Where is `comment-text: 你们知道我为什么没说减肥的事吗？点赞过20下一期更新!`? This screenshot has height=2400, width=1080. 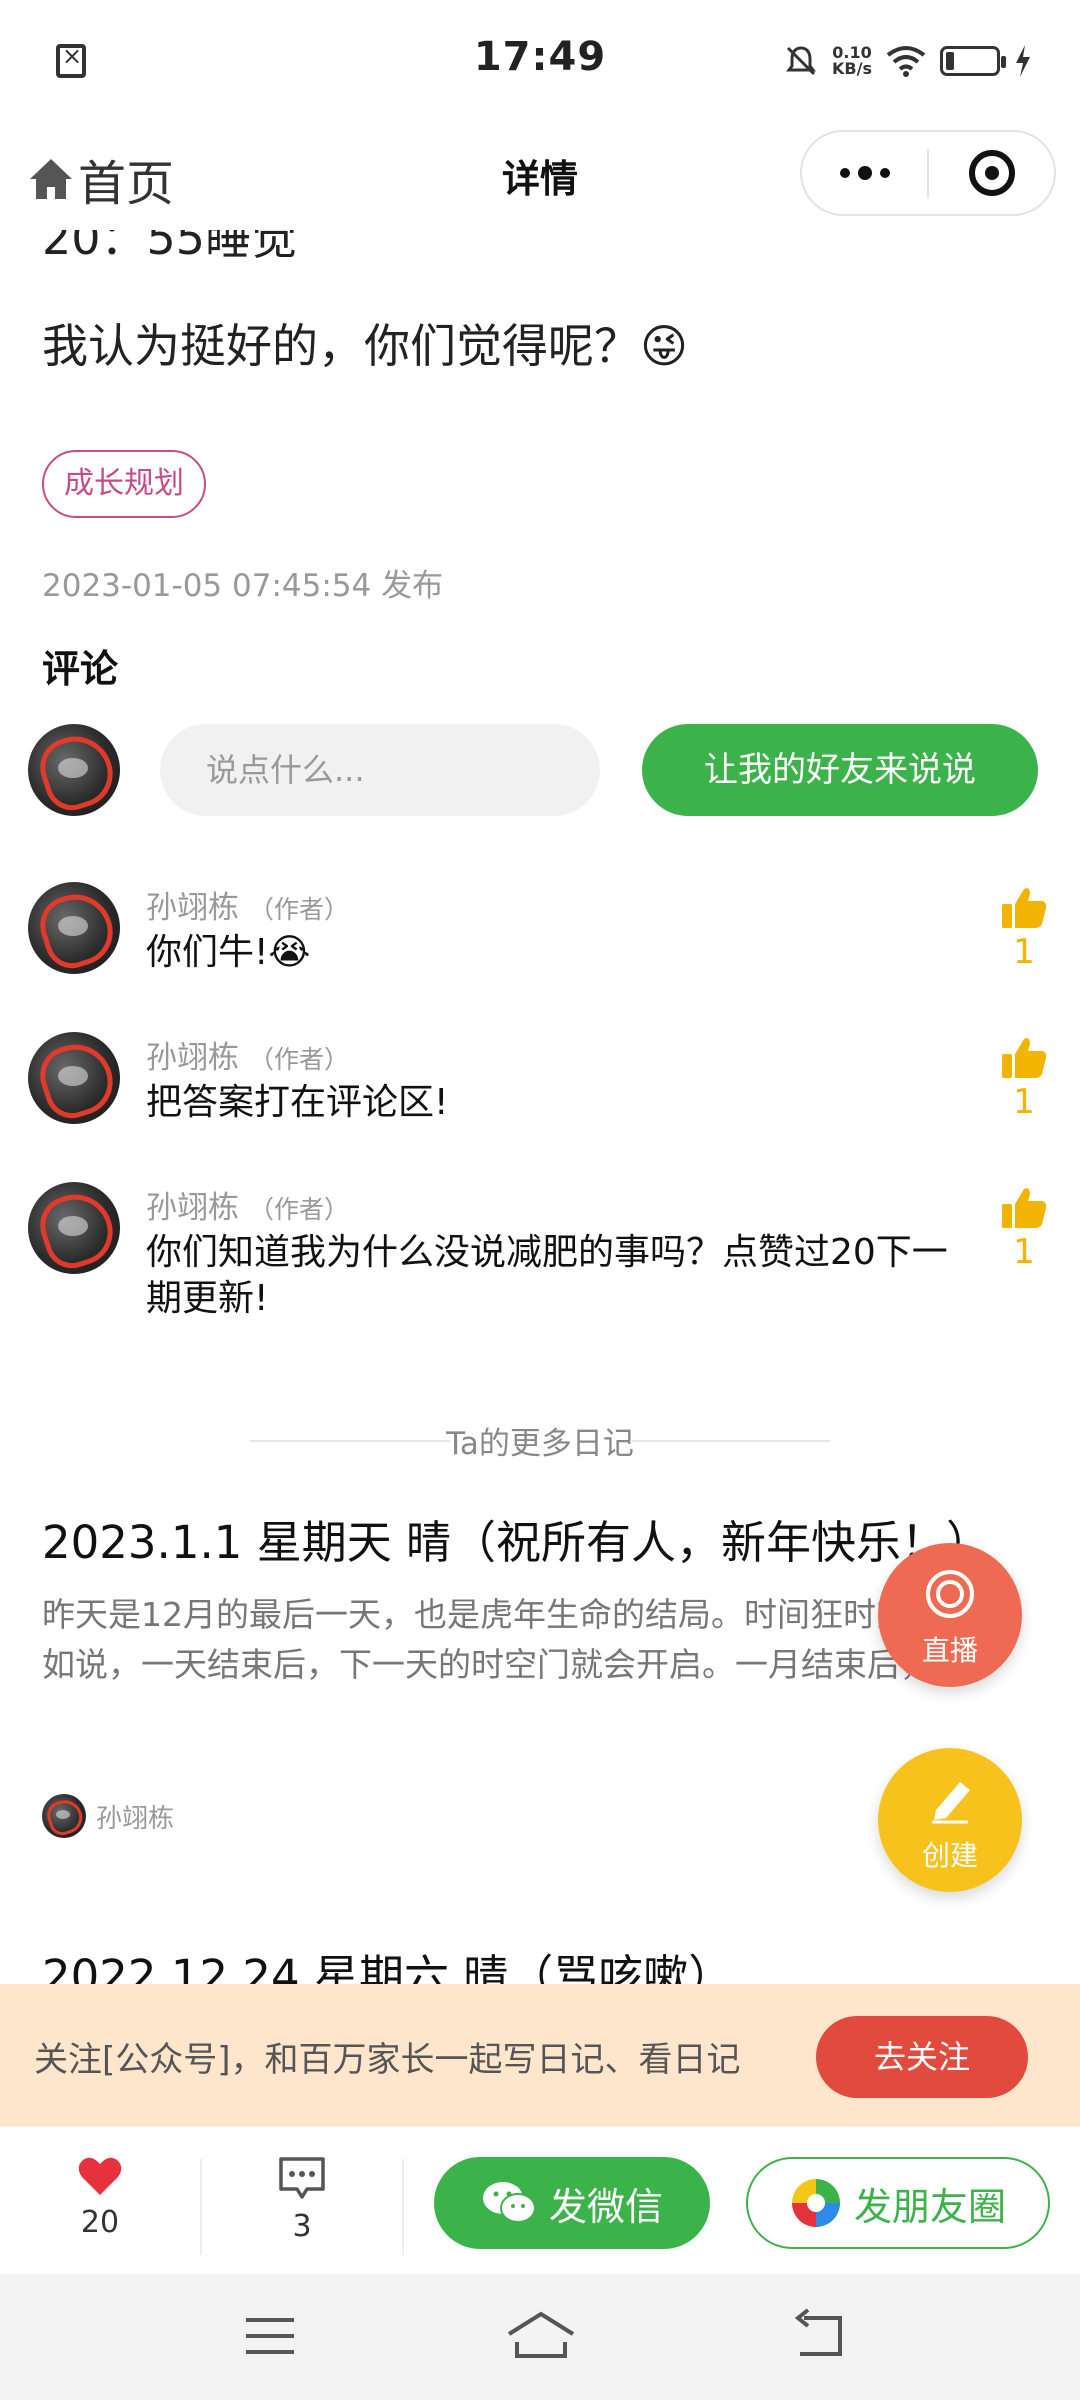
comment-text: 你们知道我为什么没说减肥的事吗？点赞过20下一期更新! is located at coordinates (547, 1275).